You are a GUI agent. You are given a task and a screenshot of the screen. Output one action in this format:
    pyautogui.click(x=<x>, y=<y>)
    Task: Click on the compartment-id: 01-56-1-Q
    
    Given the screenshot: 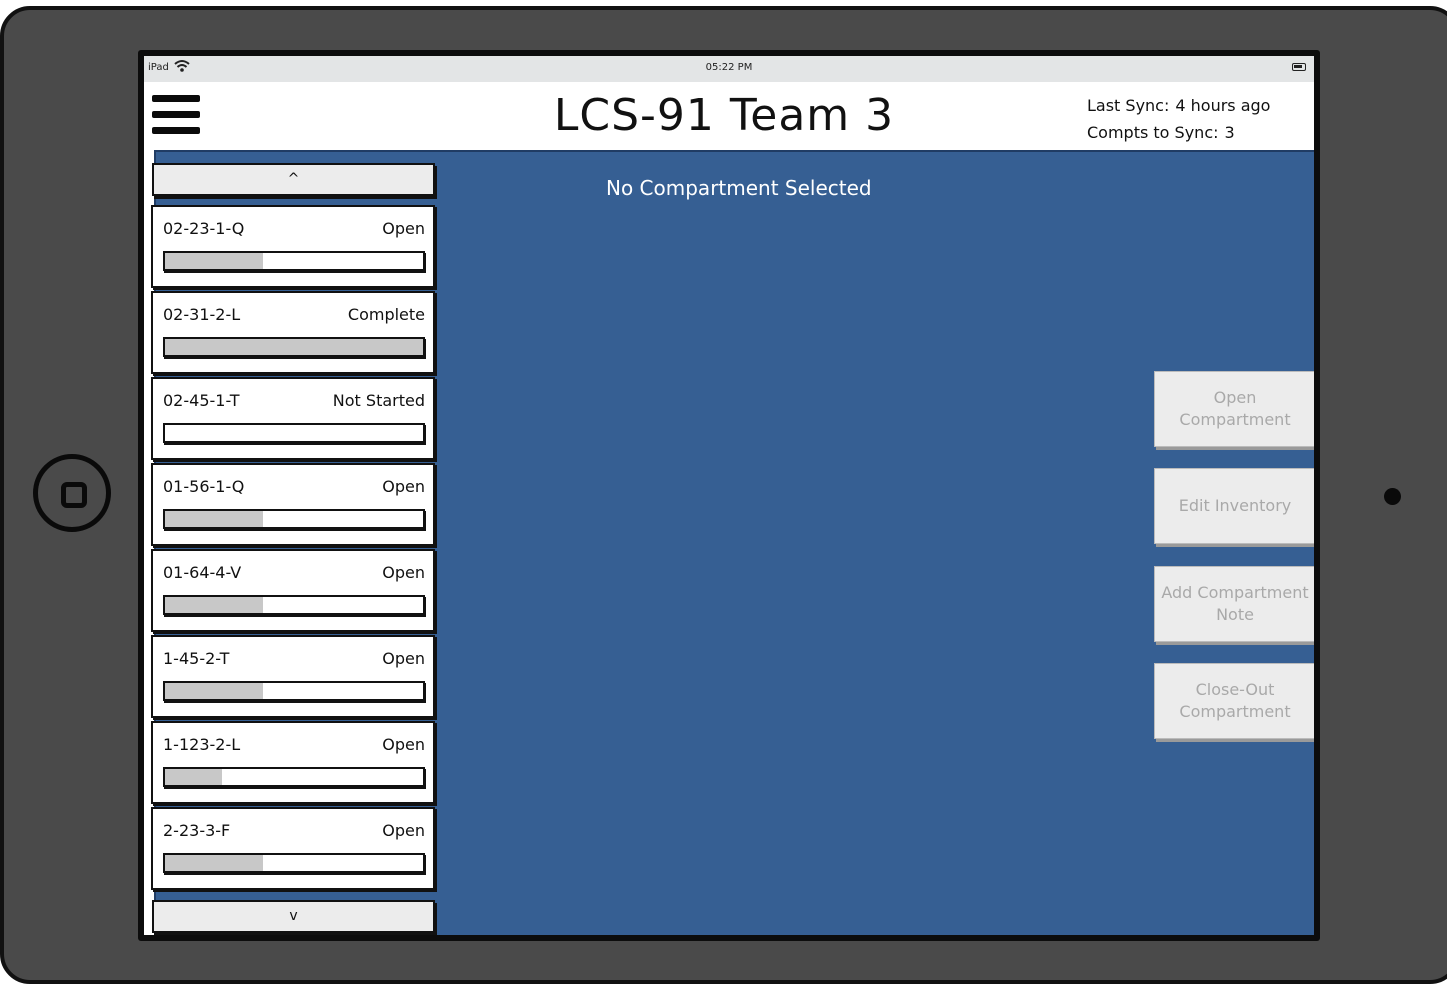 What is the action you would take?
    pyautogui.click(x=204, y=486)
    